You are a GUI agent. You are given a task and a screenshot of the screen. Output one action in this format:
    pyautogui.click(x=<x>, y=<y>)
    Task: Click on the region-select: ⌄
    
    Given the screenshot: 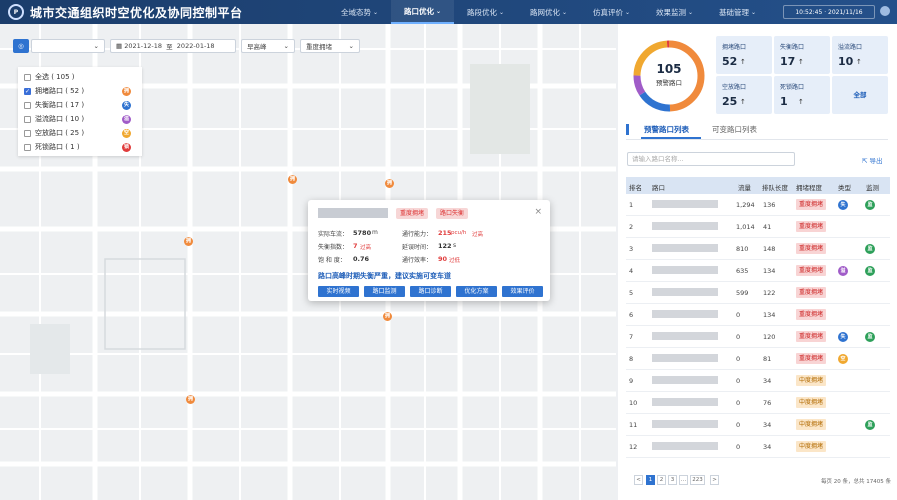 What is the action you would take?
    pyautogui.click(x=68, y=46)
    